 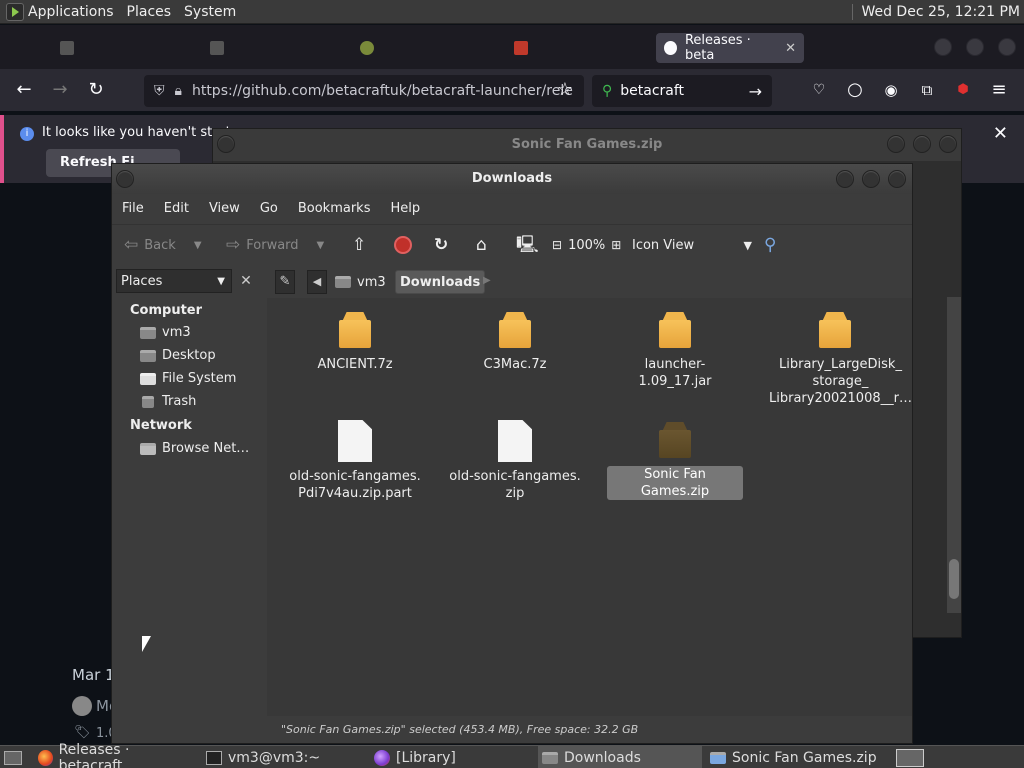 I want to click on ublock-icon: ⬢, so click(x=963, y=90).